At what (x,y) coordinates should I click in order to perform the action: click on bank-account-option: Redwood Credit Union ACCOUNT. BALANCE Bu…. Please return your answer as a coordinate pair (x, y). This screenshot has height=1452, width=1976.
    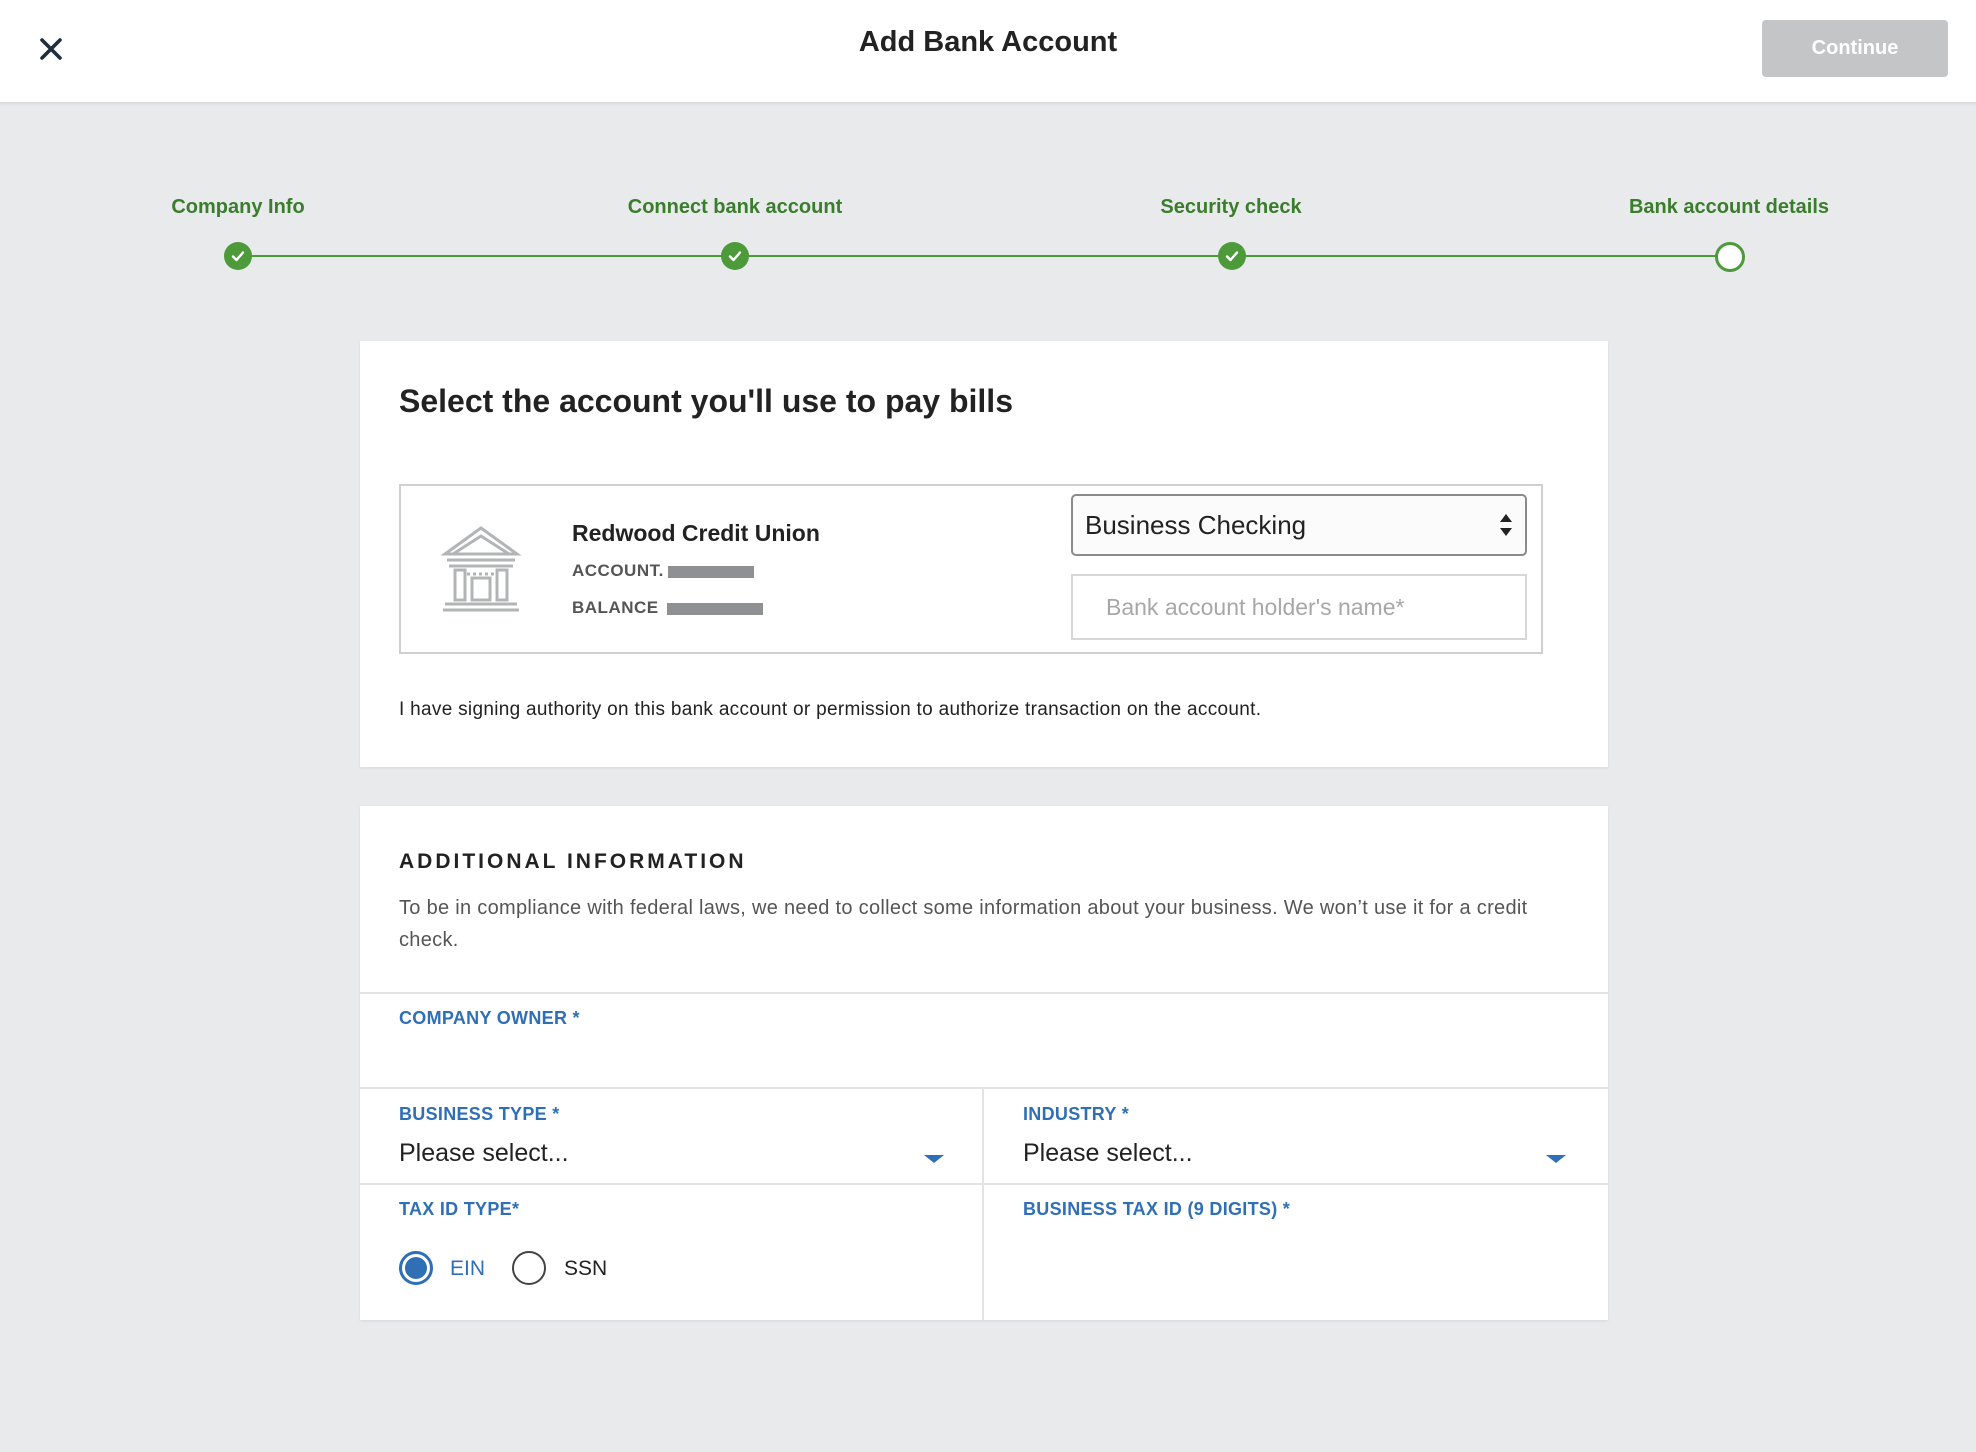
    Looking at the image, I should click on (971, 569).